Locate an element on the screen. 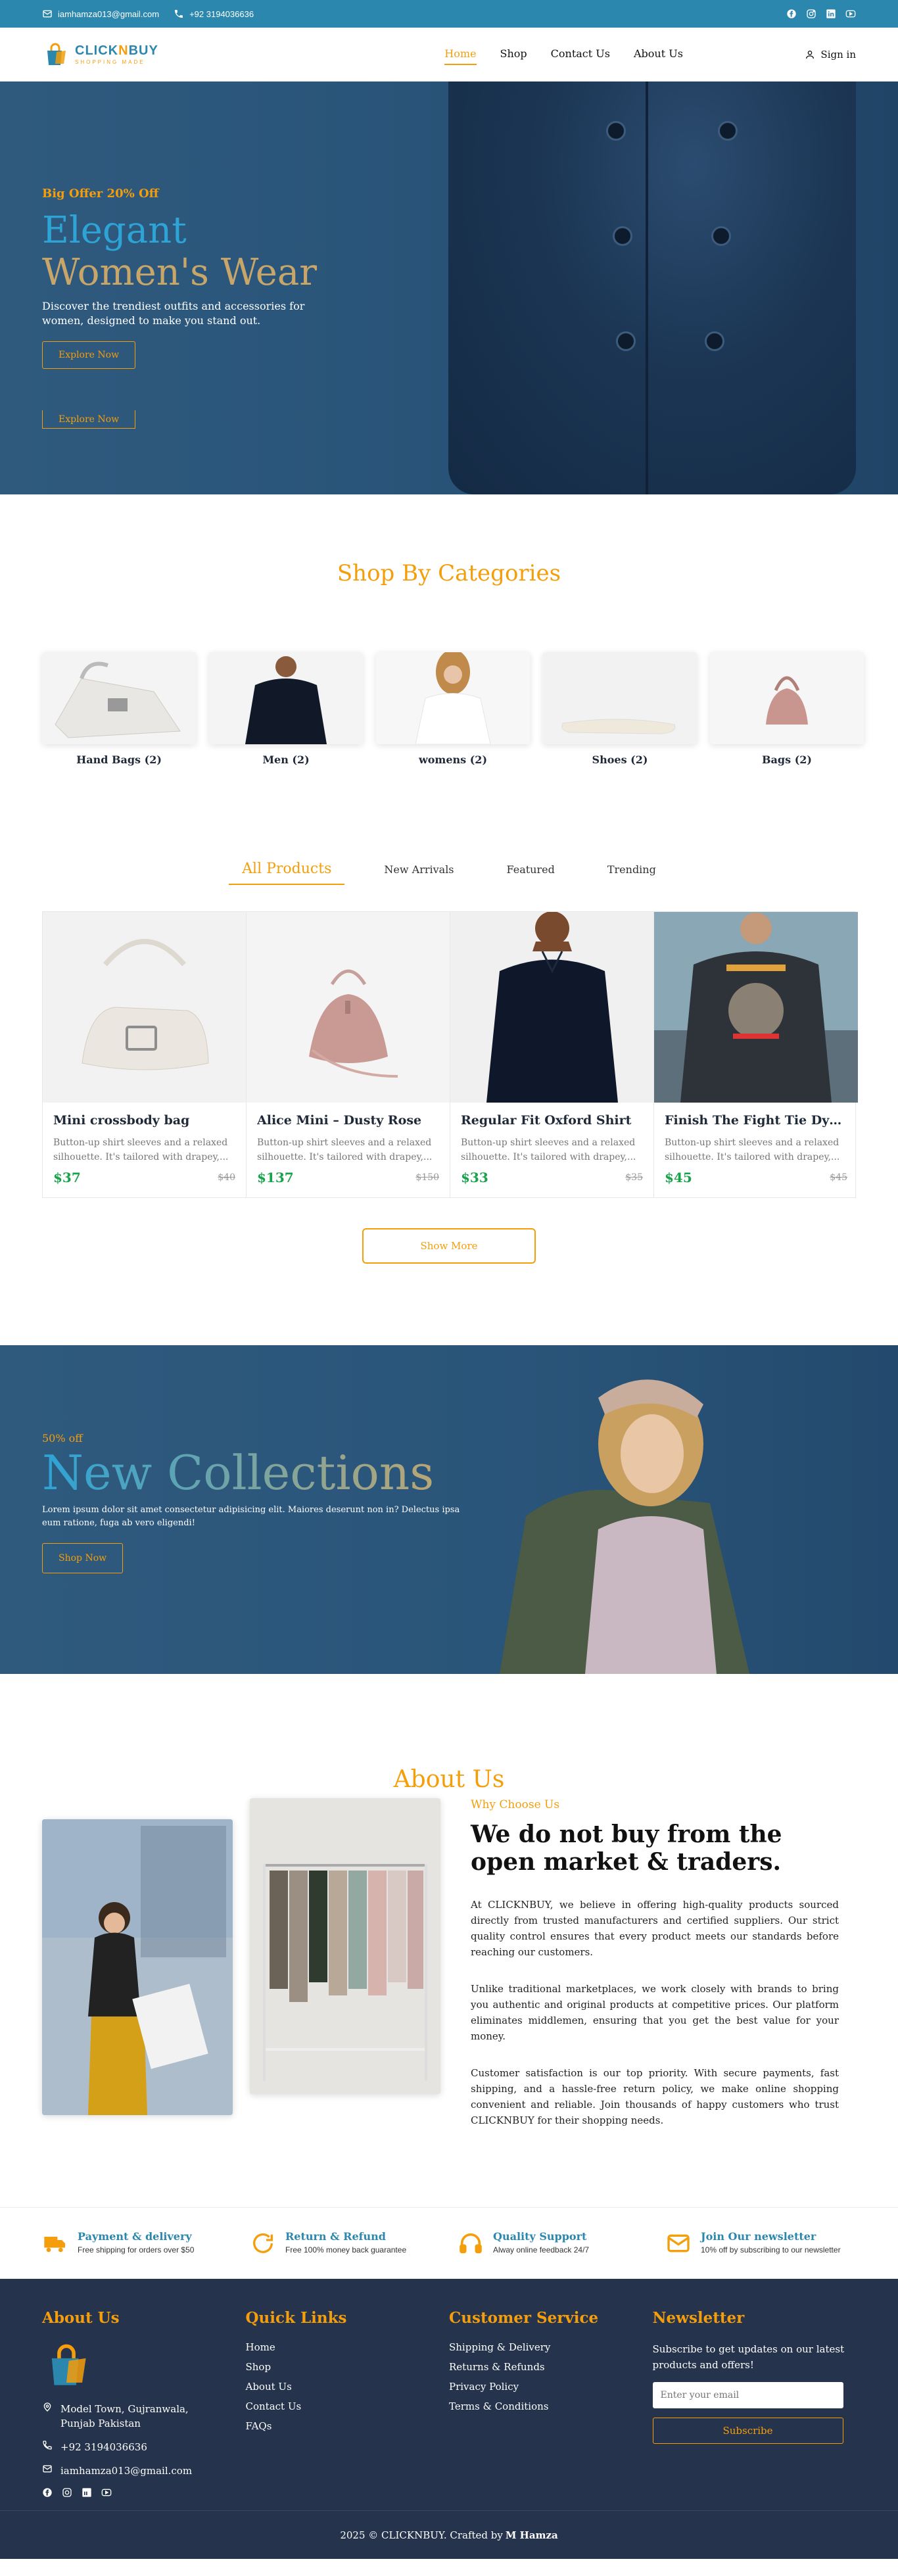 This screenshot has height=2576, width=898. nav-about: About Us is located at coordinates (659, 54).